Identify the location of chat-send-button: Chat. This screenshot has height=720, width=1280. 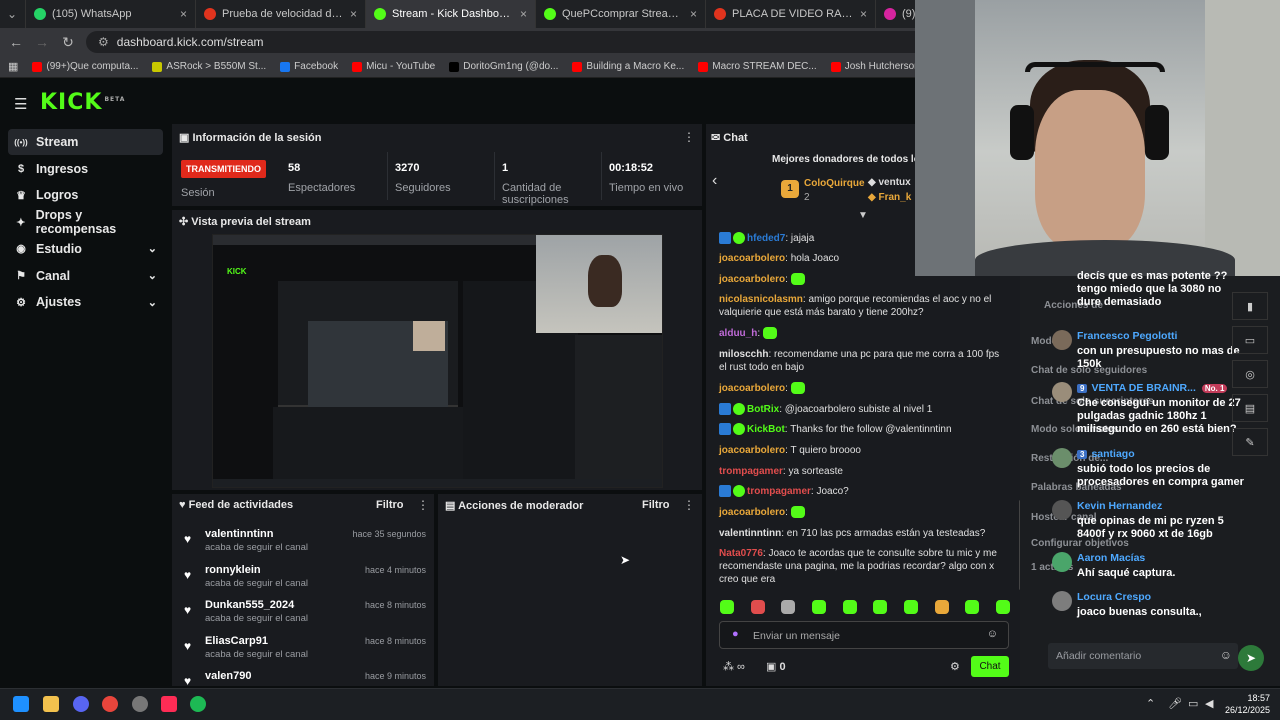
(990, 666).